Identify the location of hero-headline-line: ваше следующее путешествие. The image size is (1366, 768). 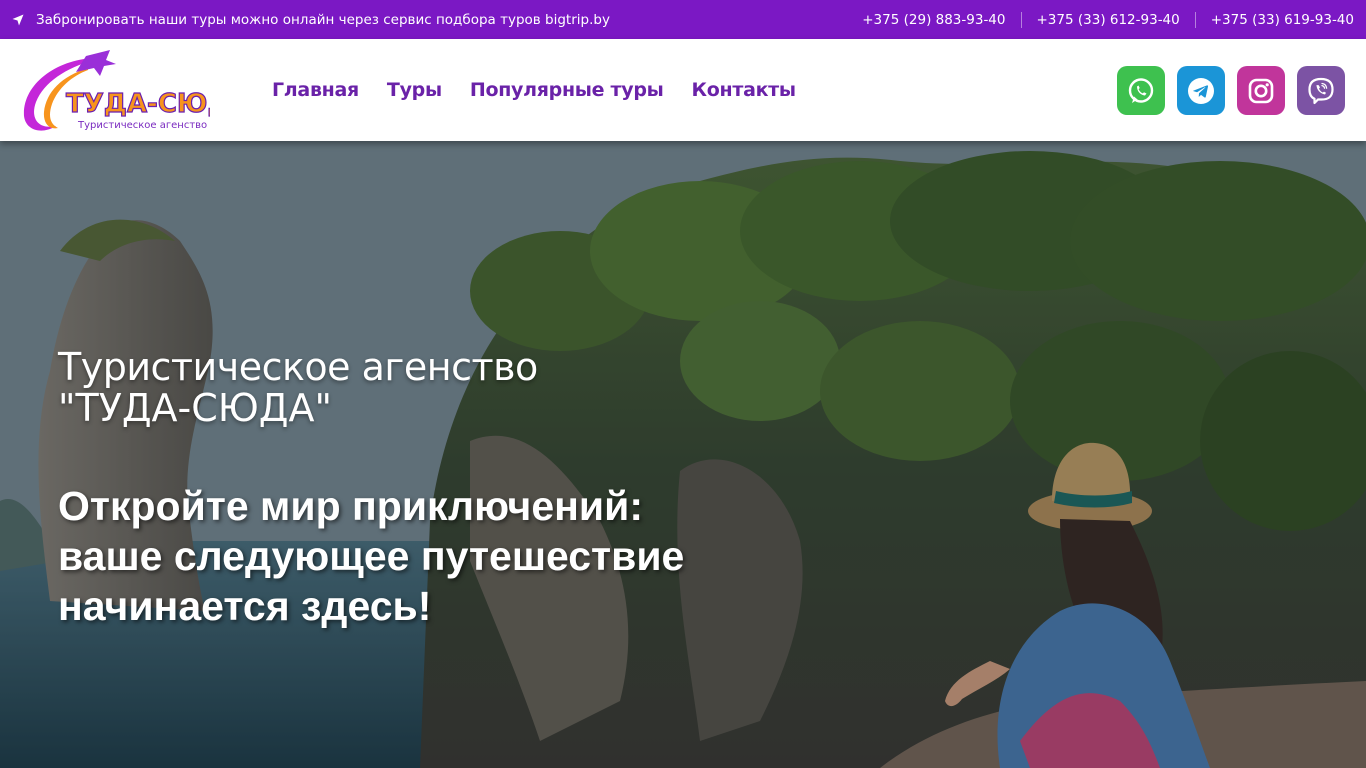
(371, 556).